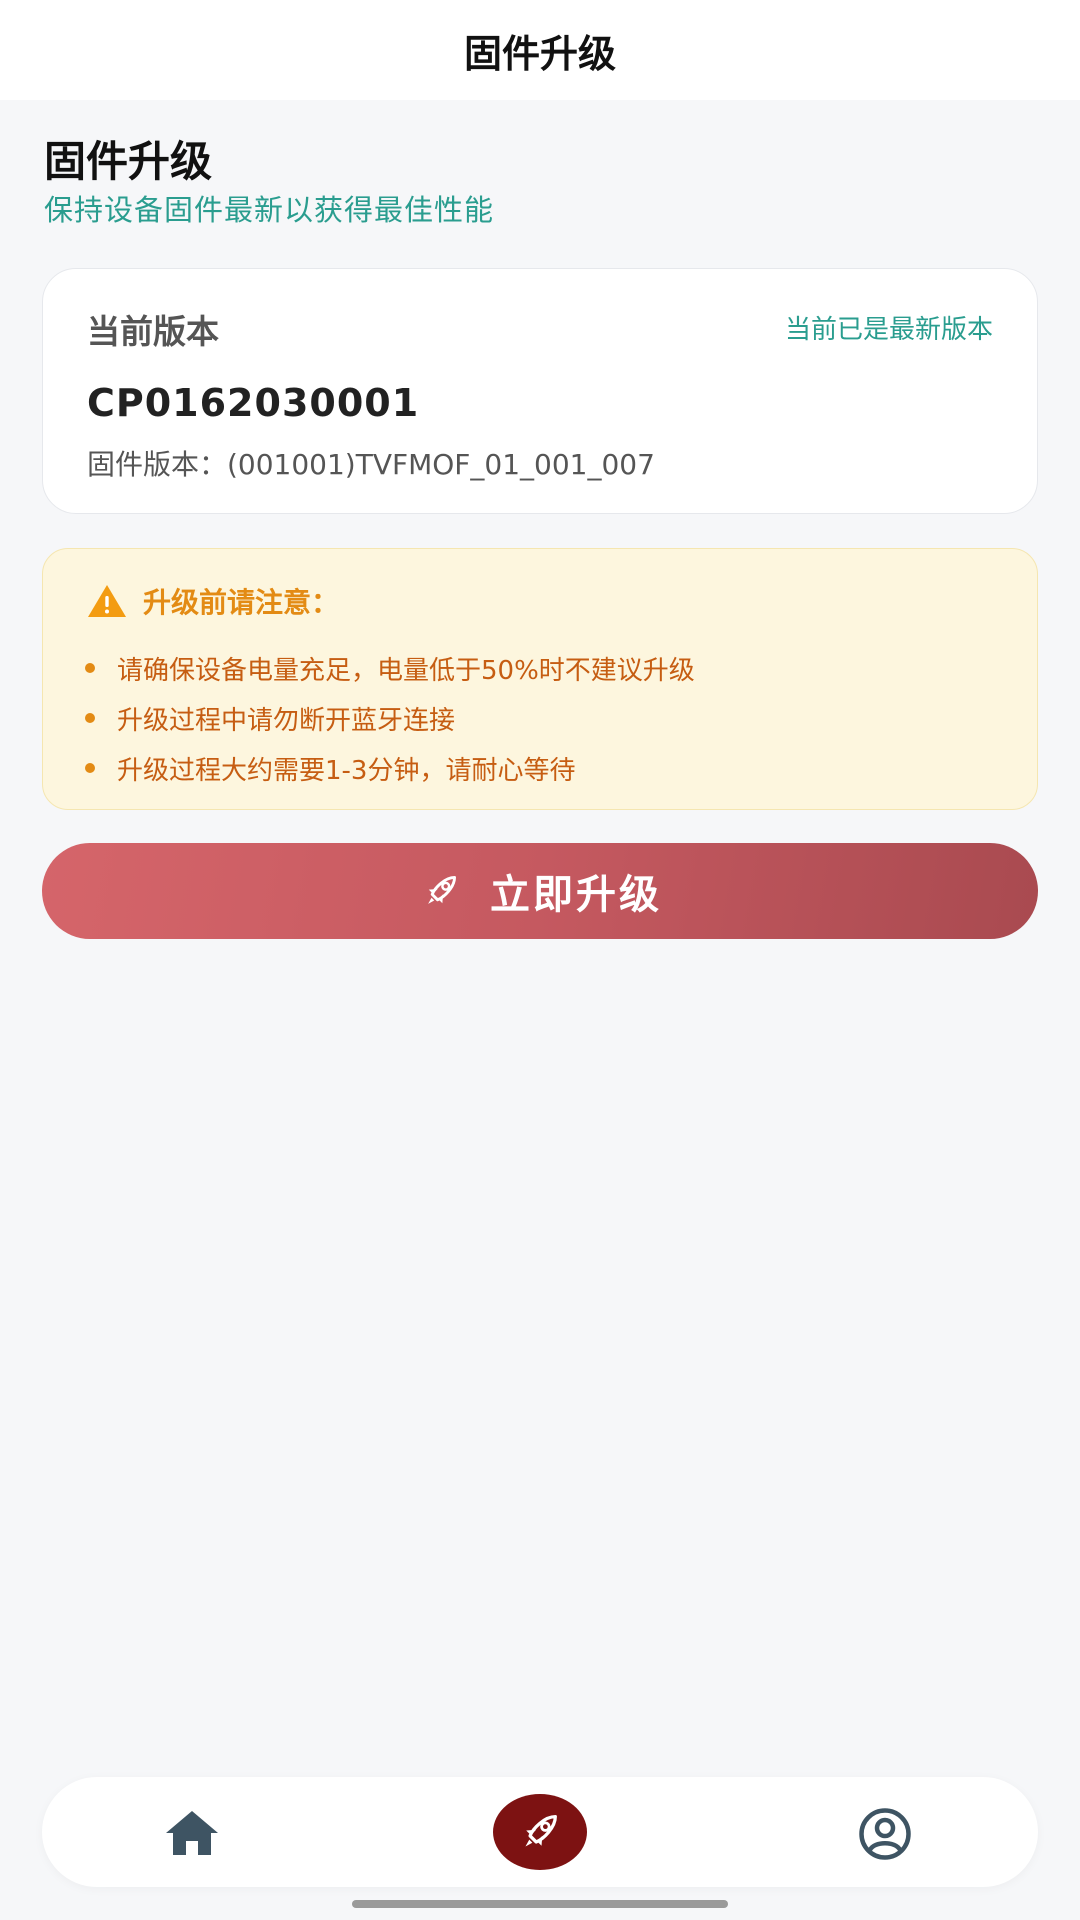 Image resolution: width=1080 pixels, height=1920 pixels. I want to click on upgrade-now-button: 立即升级, so click(540, 891).